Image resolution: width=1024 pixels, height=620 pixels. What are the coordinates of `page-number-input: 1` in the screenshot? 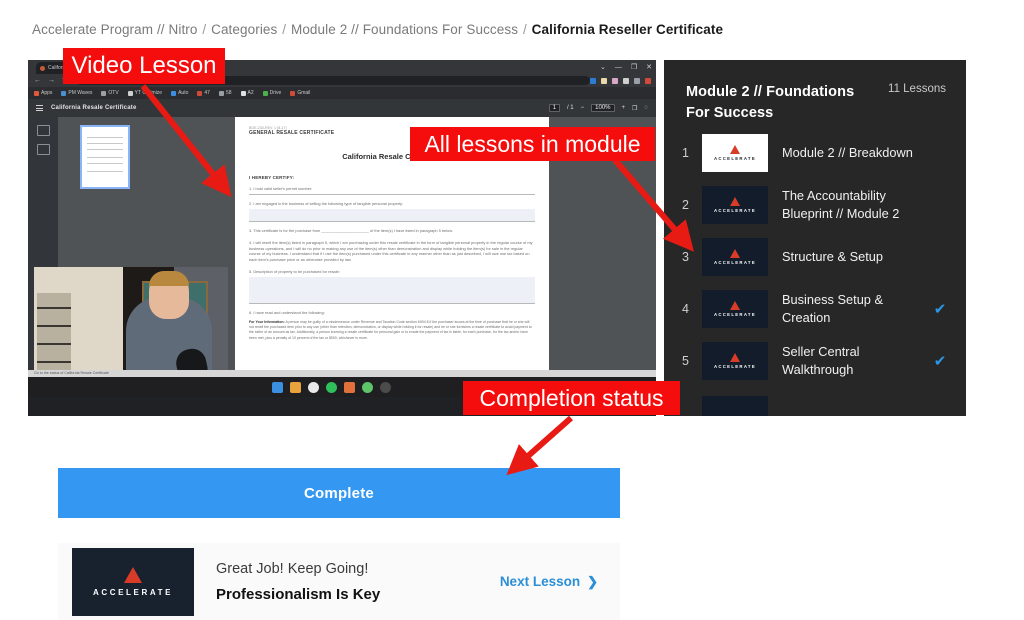 It's located at (554, 108).